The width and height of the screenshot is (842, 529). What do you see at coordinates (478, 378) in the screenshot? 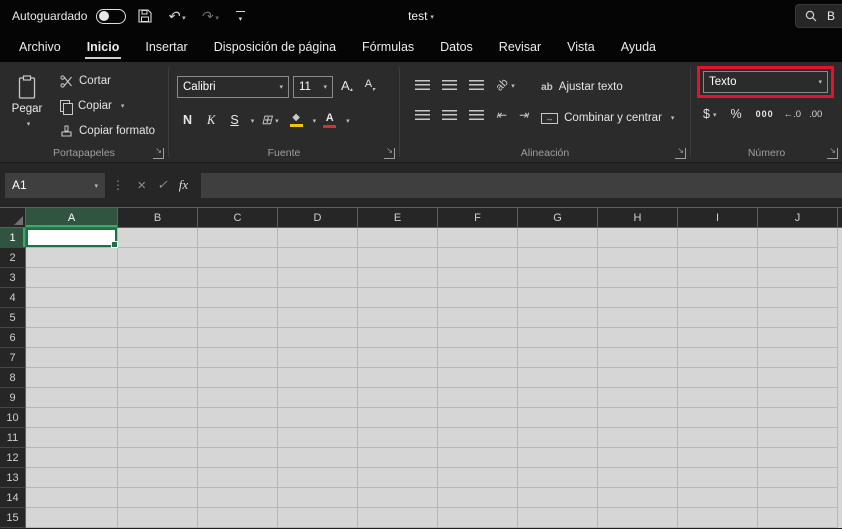
I see `cell-F8` at bounding box center [478, 378].